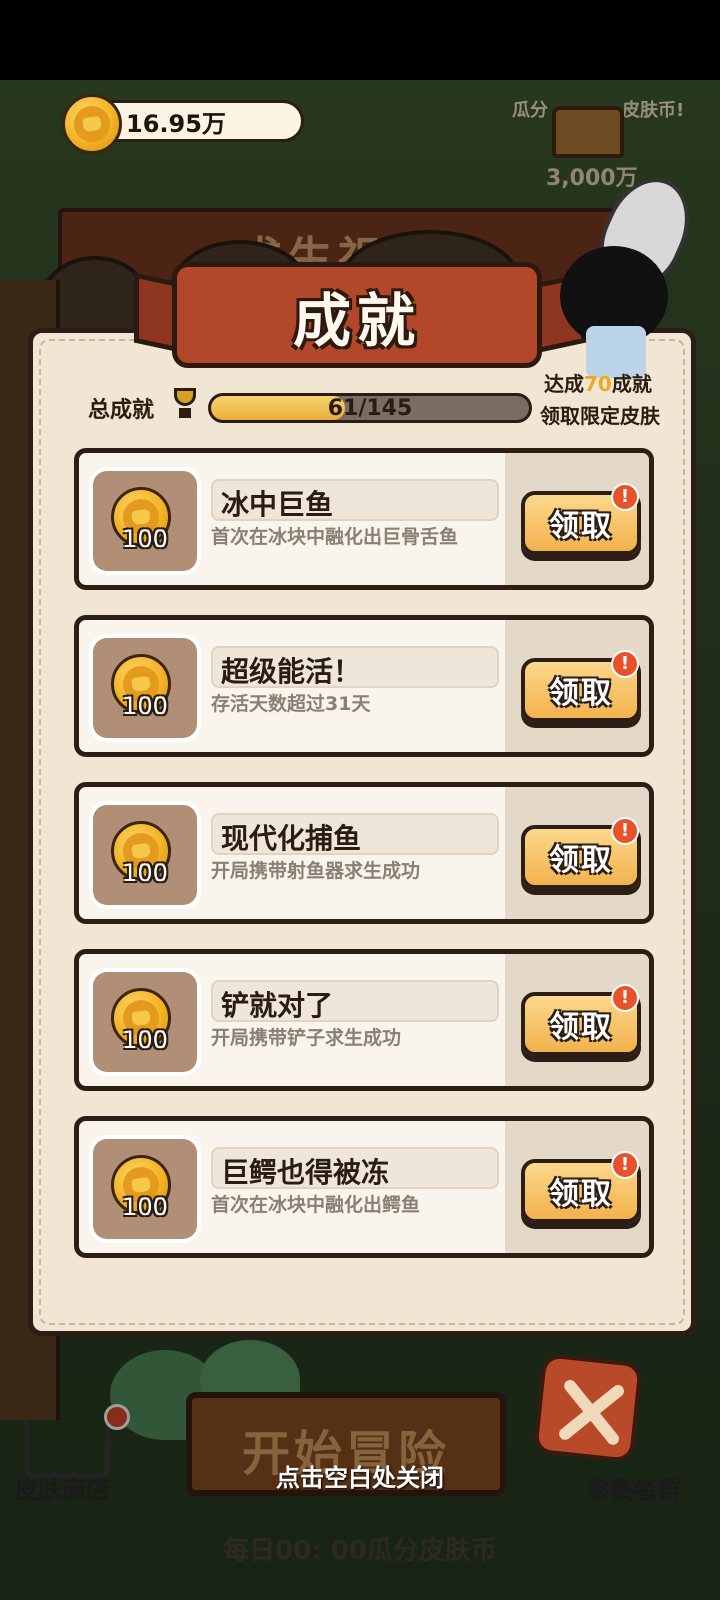  What do you see at coordinates (277, 1005) in the screenshot?
I see `achievement-title: 铲就对了` at bounding box center [277, 1005].